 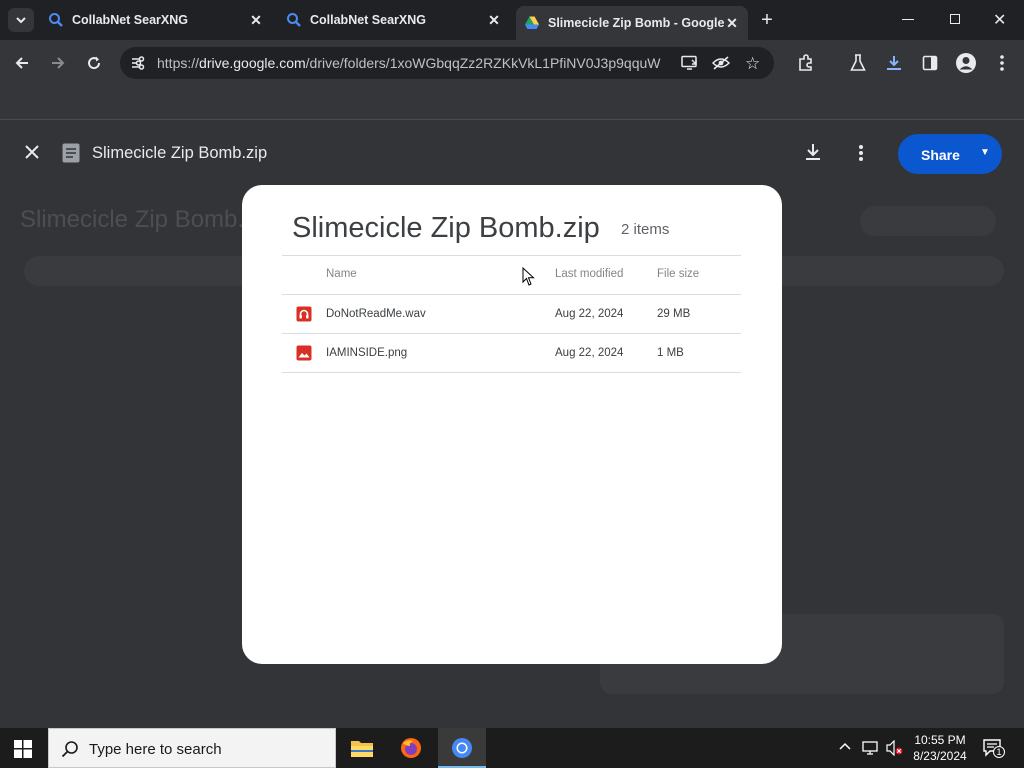 I want to click on audio-file-icon, so click(x=304, y=314).